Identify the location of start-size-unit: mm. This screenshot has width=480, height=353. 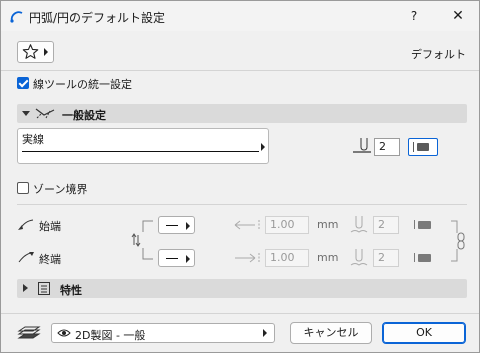
(328, 224).